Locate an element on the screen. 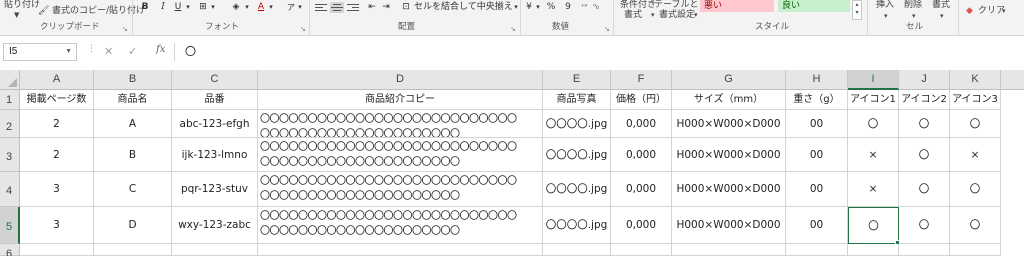 This screenshot has width=1024, height=256. delete-dropdown-icon: ▾ is located at coordinates (914, 16).